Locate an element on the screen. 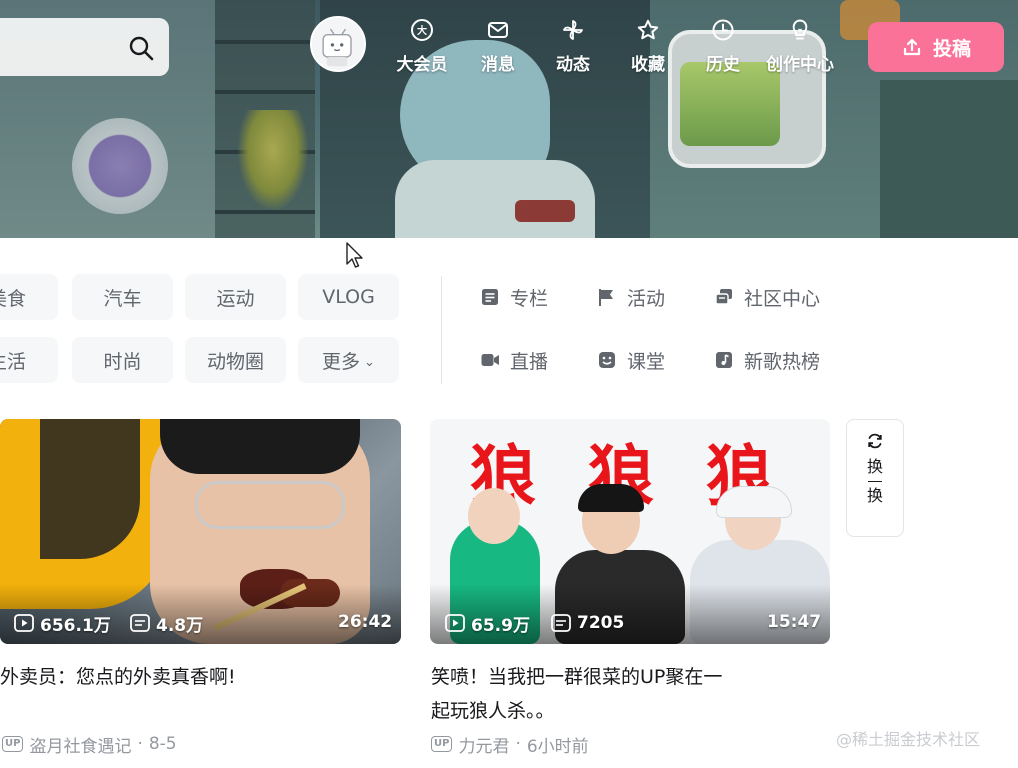 The width and height of the screenshot is (1018, 768). link-label: 直播 is located at coordinates (529, 361).